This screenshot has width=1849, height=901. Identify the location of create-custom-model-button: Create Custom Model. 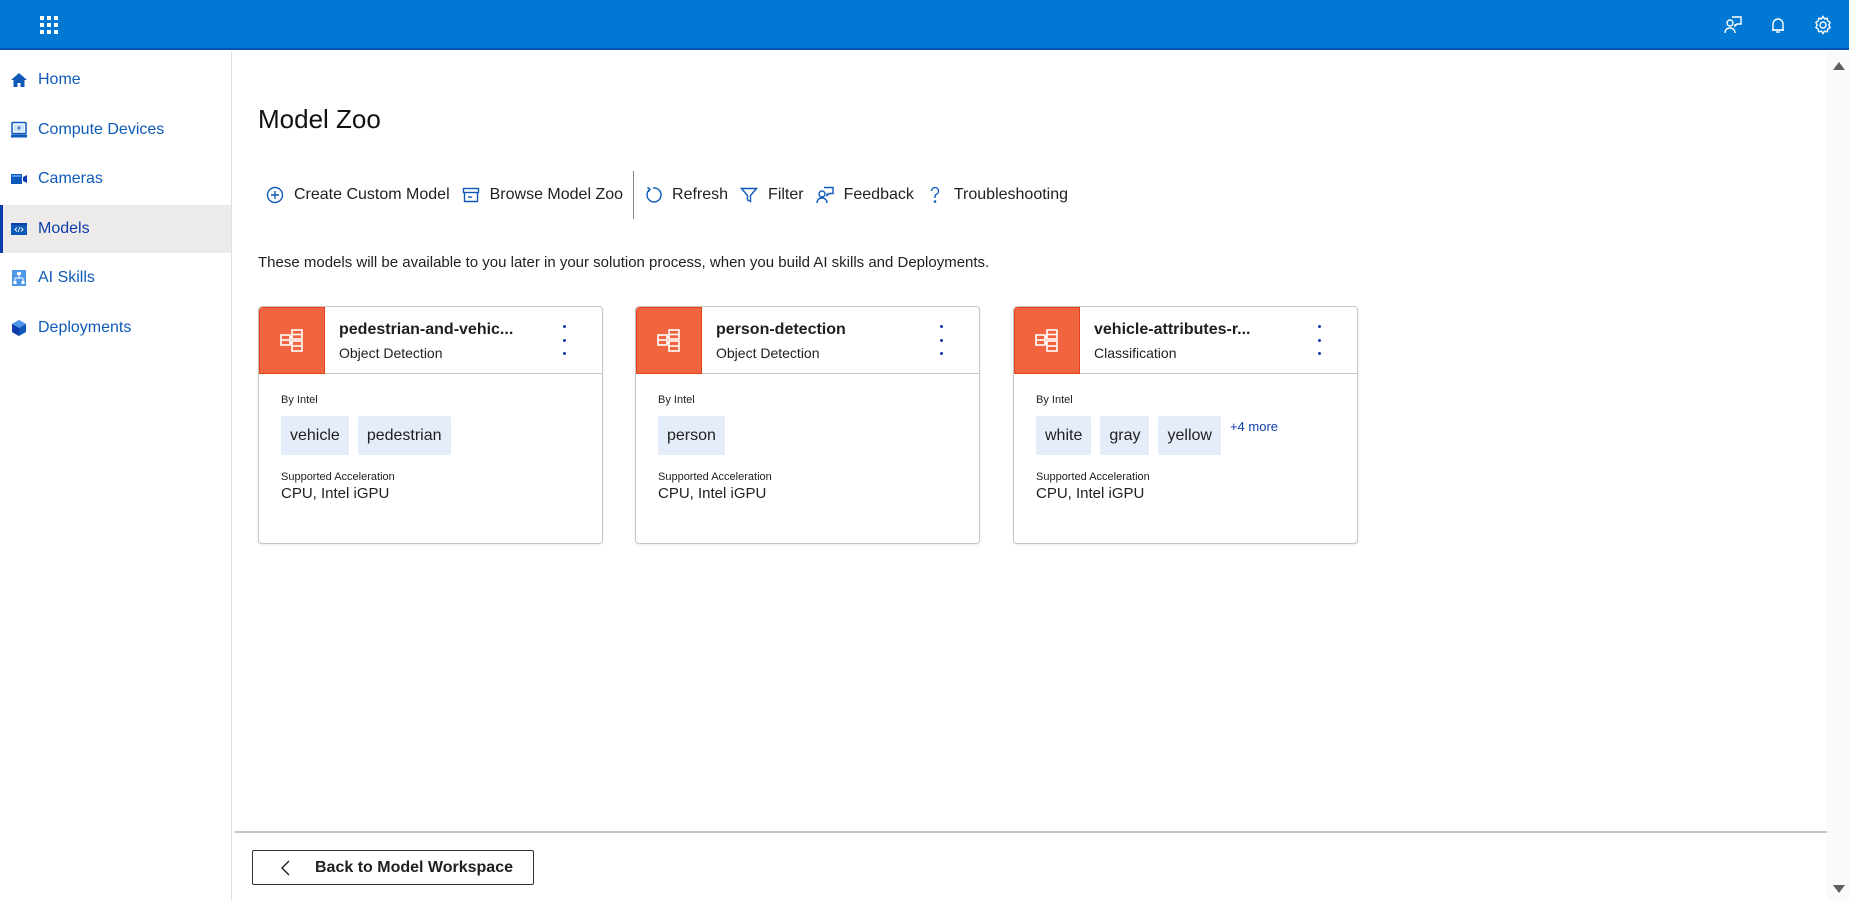
(360, 195).